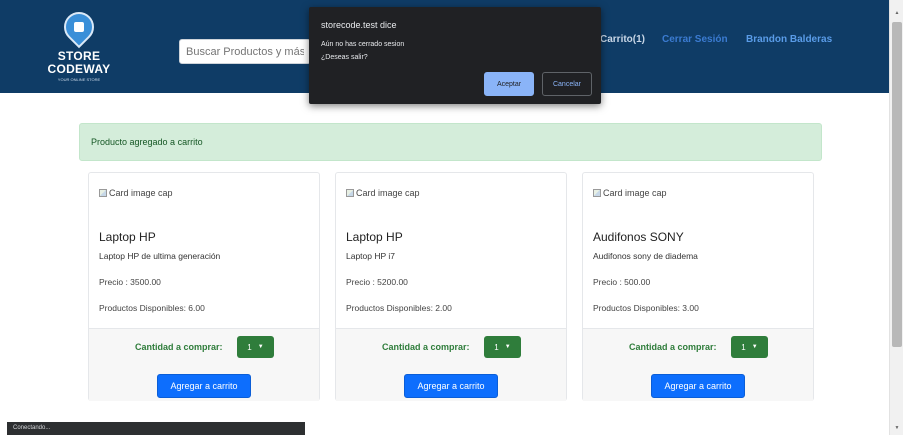  I want to click on page-scrollbar: ▲ ▼, so click(896, 217).